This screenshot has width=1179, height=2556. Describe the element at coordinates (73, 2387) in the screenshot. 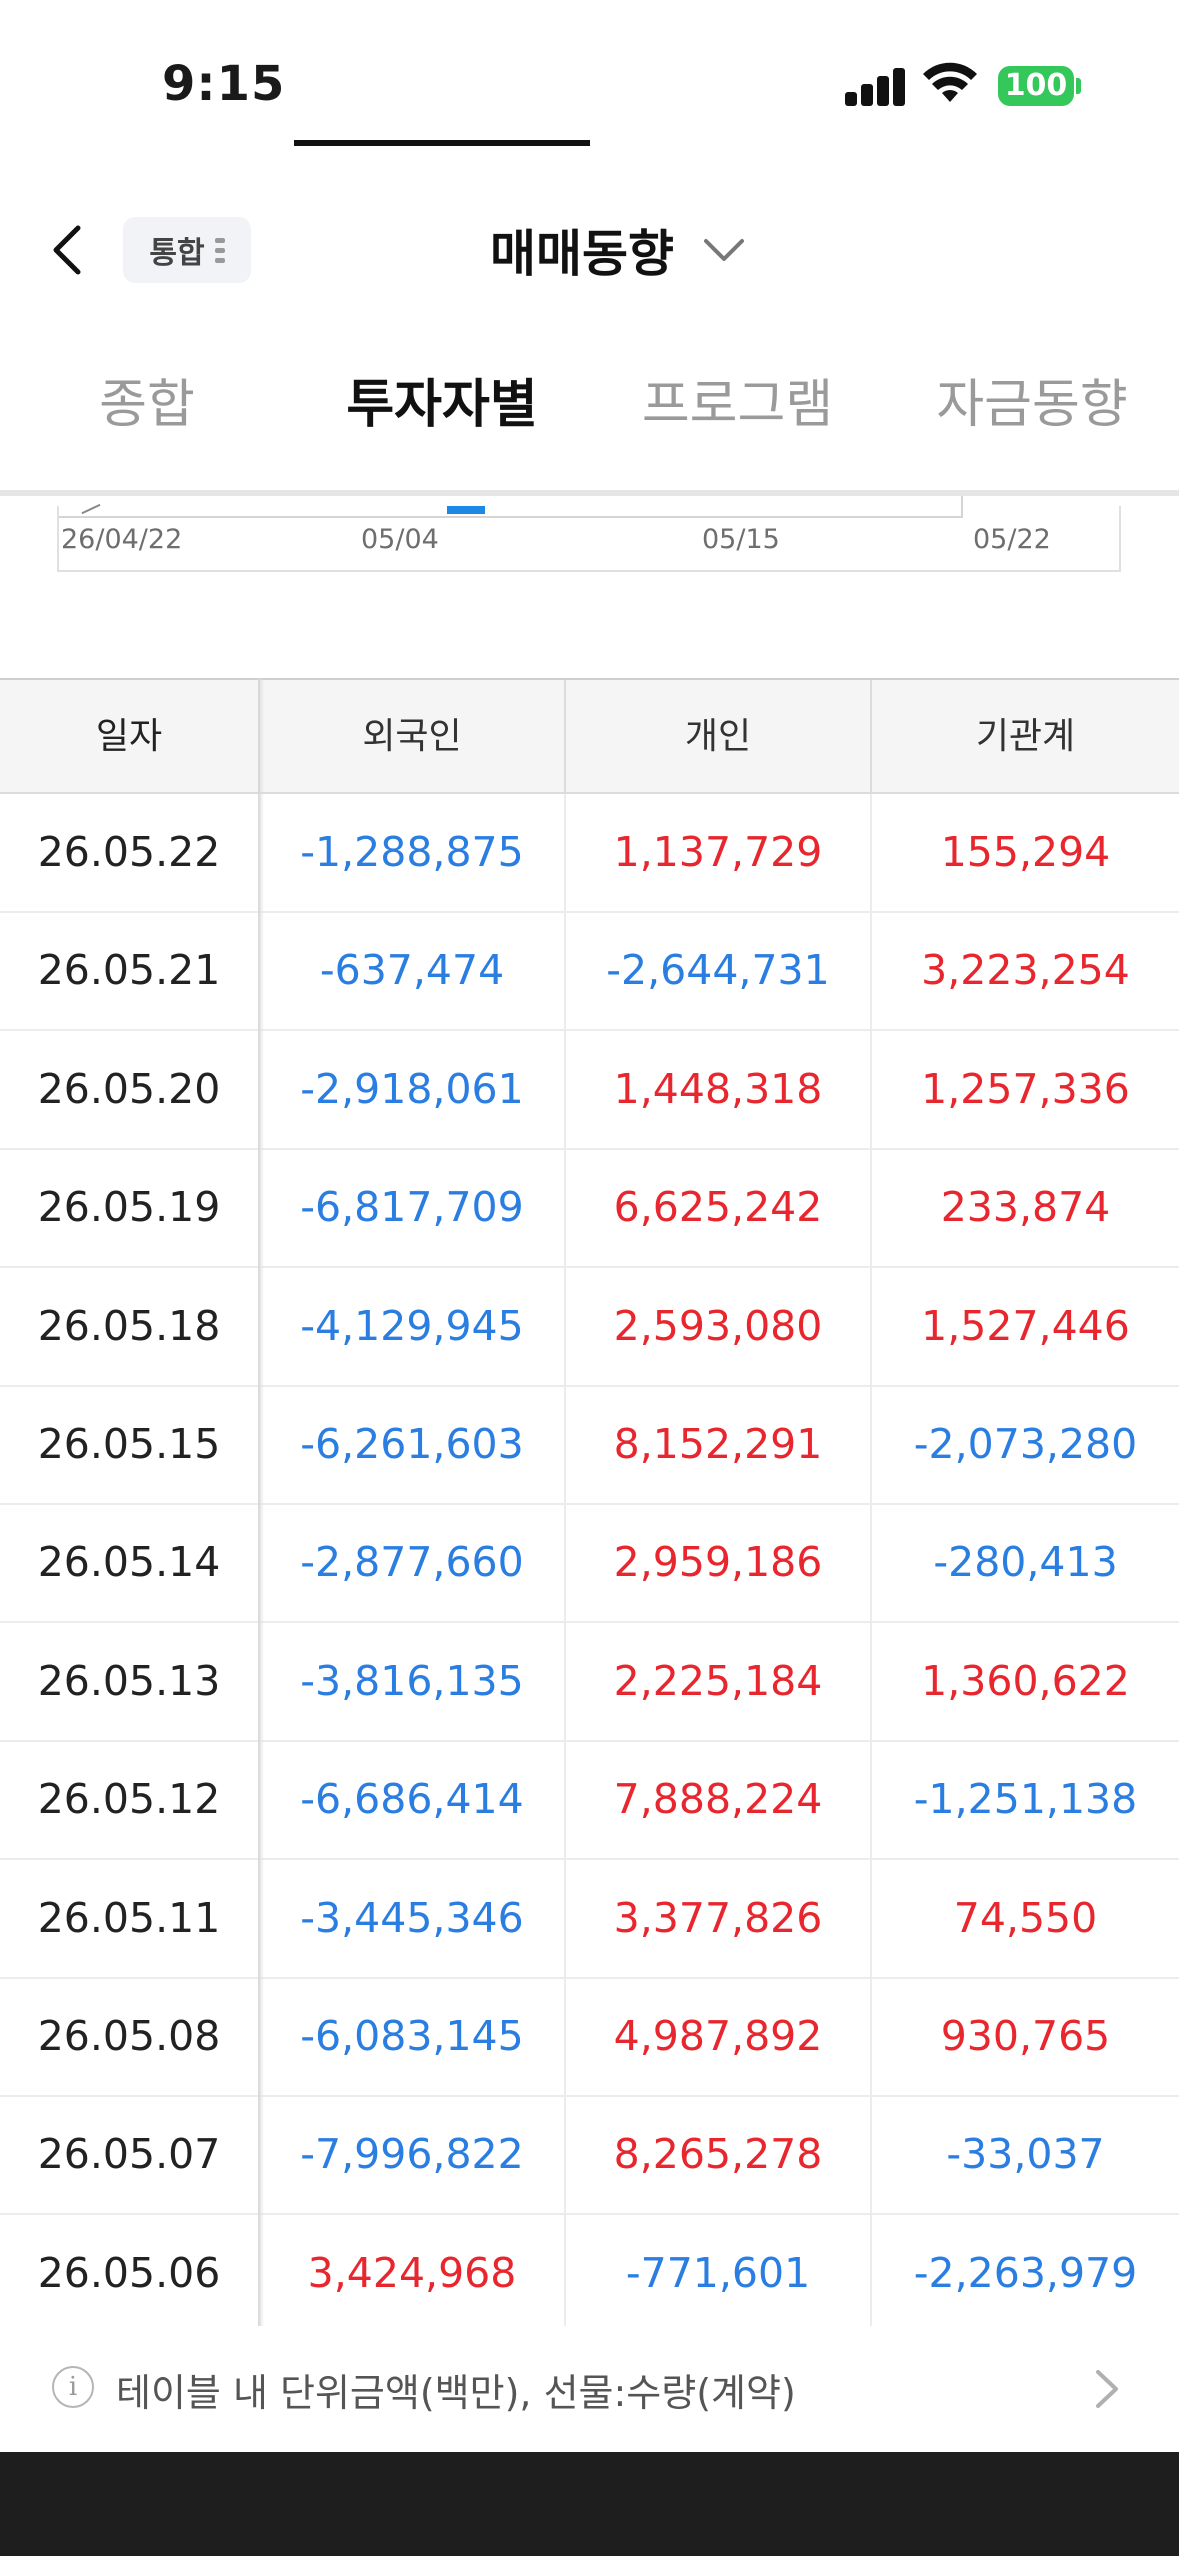

I see `info-icon: i` at that location.